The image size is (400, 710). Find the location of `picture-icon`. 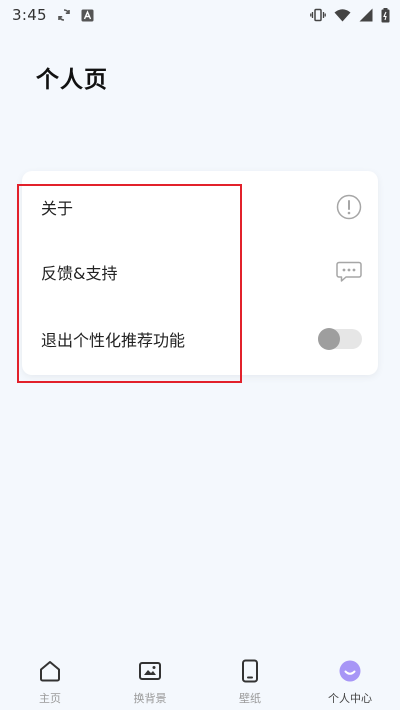

picture-icon is located at coordinates (150, 671).